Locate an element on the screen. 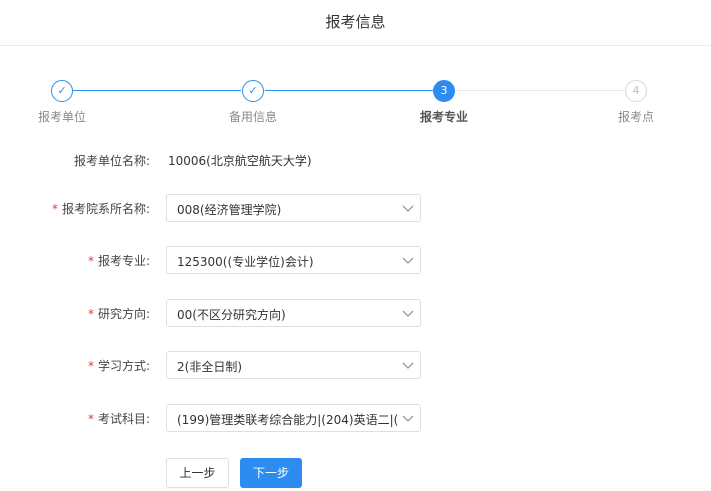  unit-row: 报考单位名称: 10006(北京航空航天大学) is located at coordinates (355, 160).